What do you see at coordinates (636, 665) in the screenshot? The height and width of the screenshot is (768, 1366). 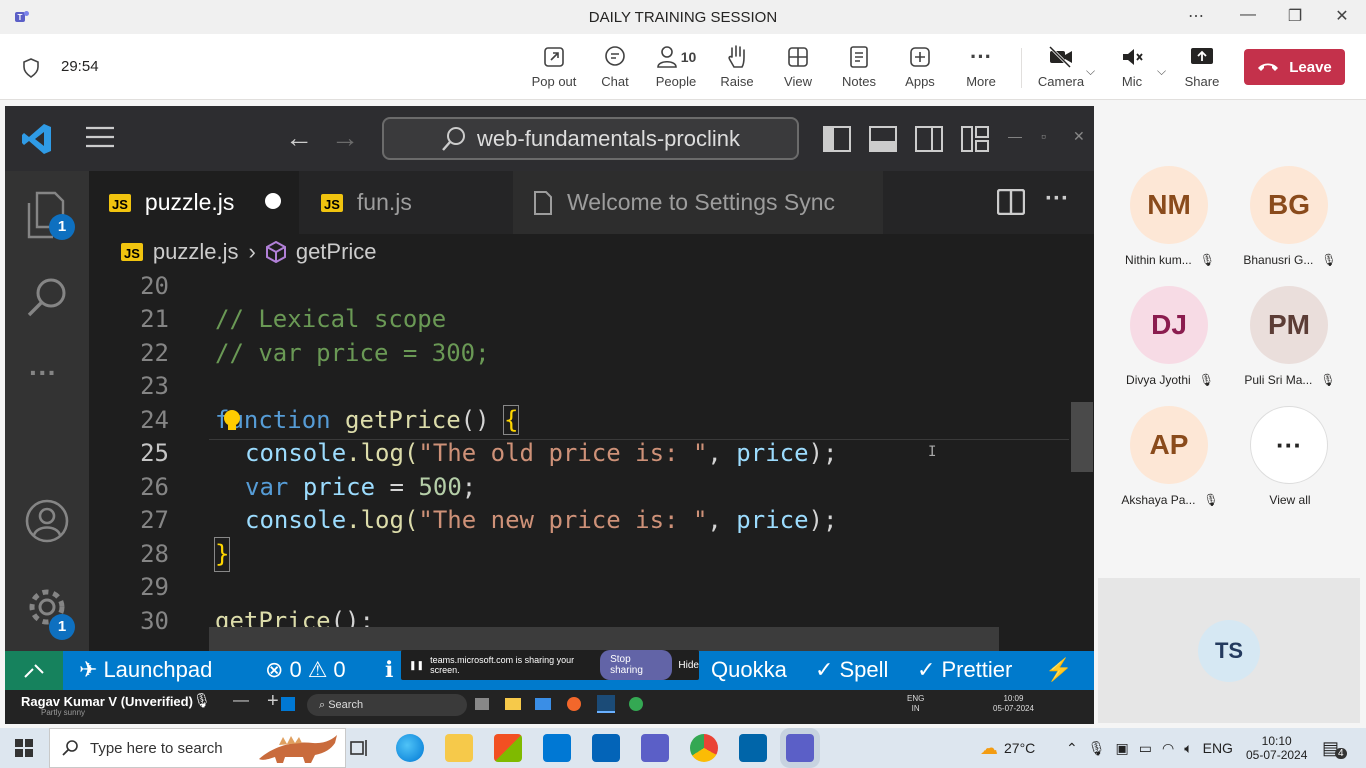 I see `stop-sharing-button: Stop sharing` at bounding box center [636, 665].